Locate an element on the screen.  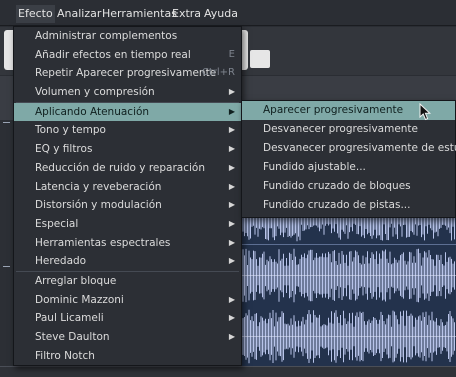
menu-item-arreglar-bloque: Arreglar bloque is located at coordinates (127, 281).